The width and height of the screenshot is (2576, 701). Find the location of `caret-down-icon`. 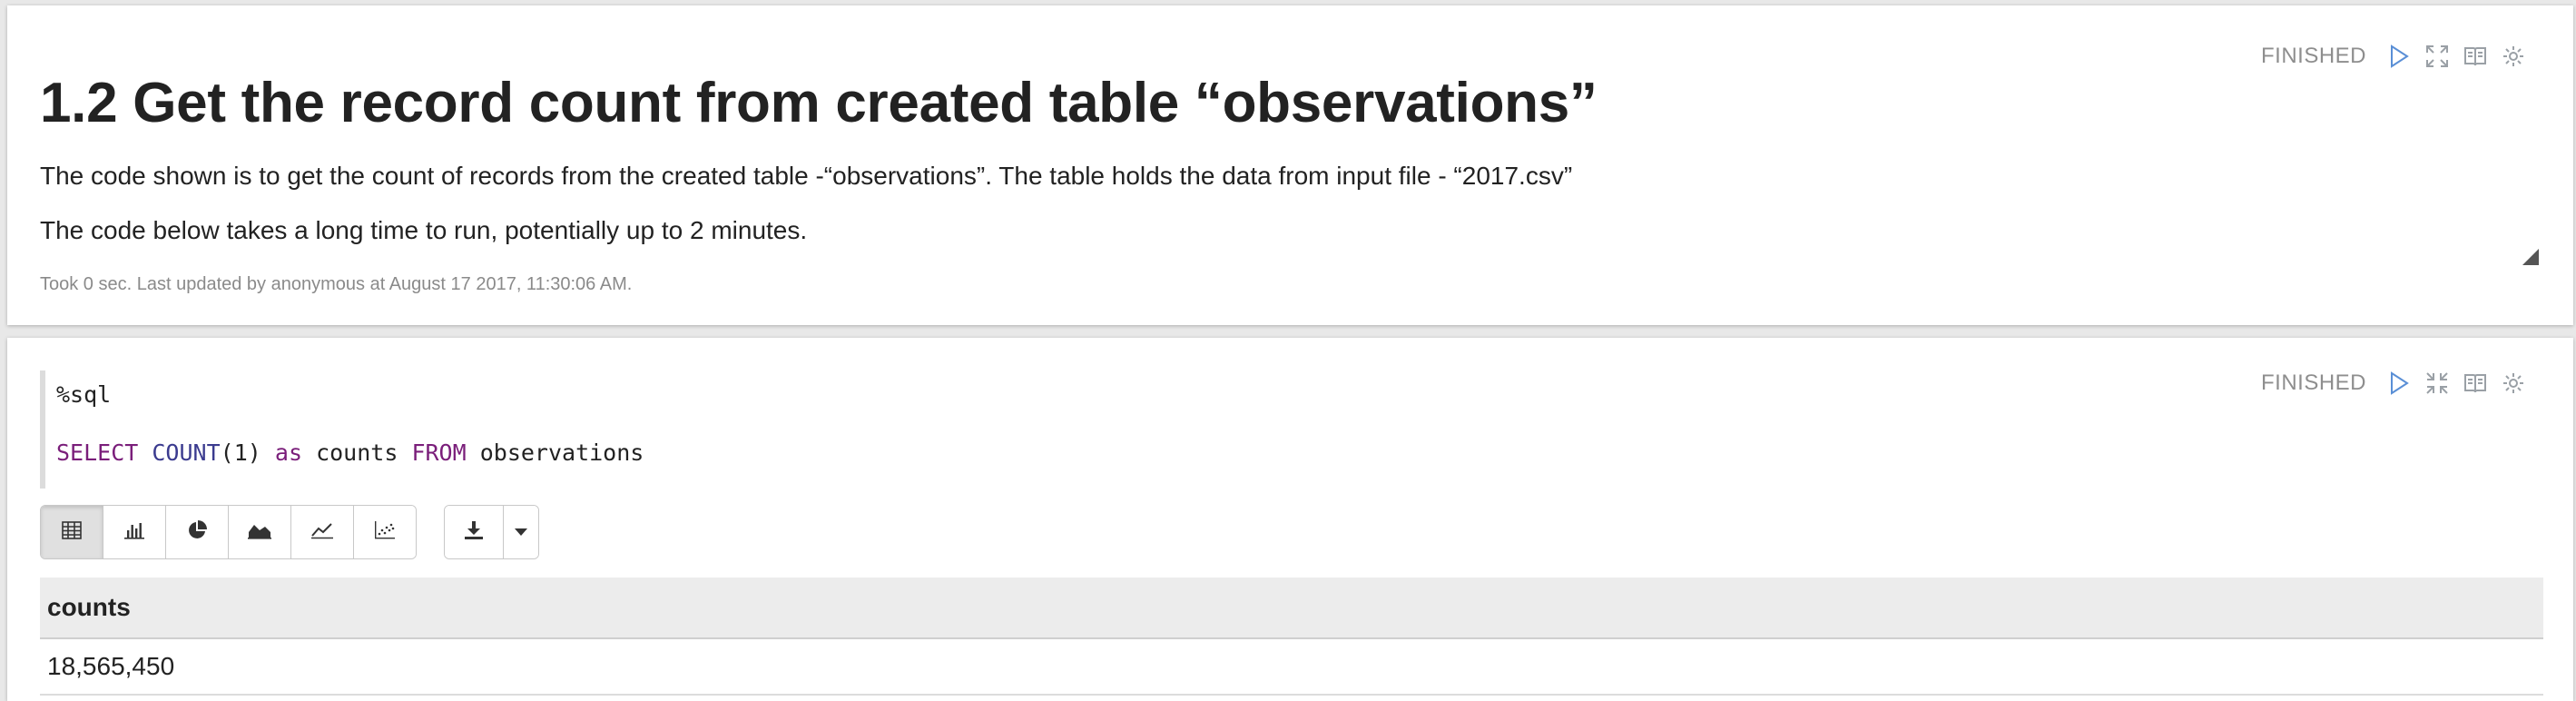

caret-down-icon is located at coordinates (521, 532).